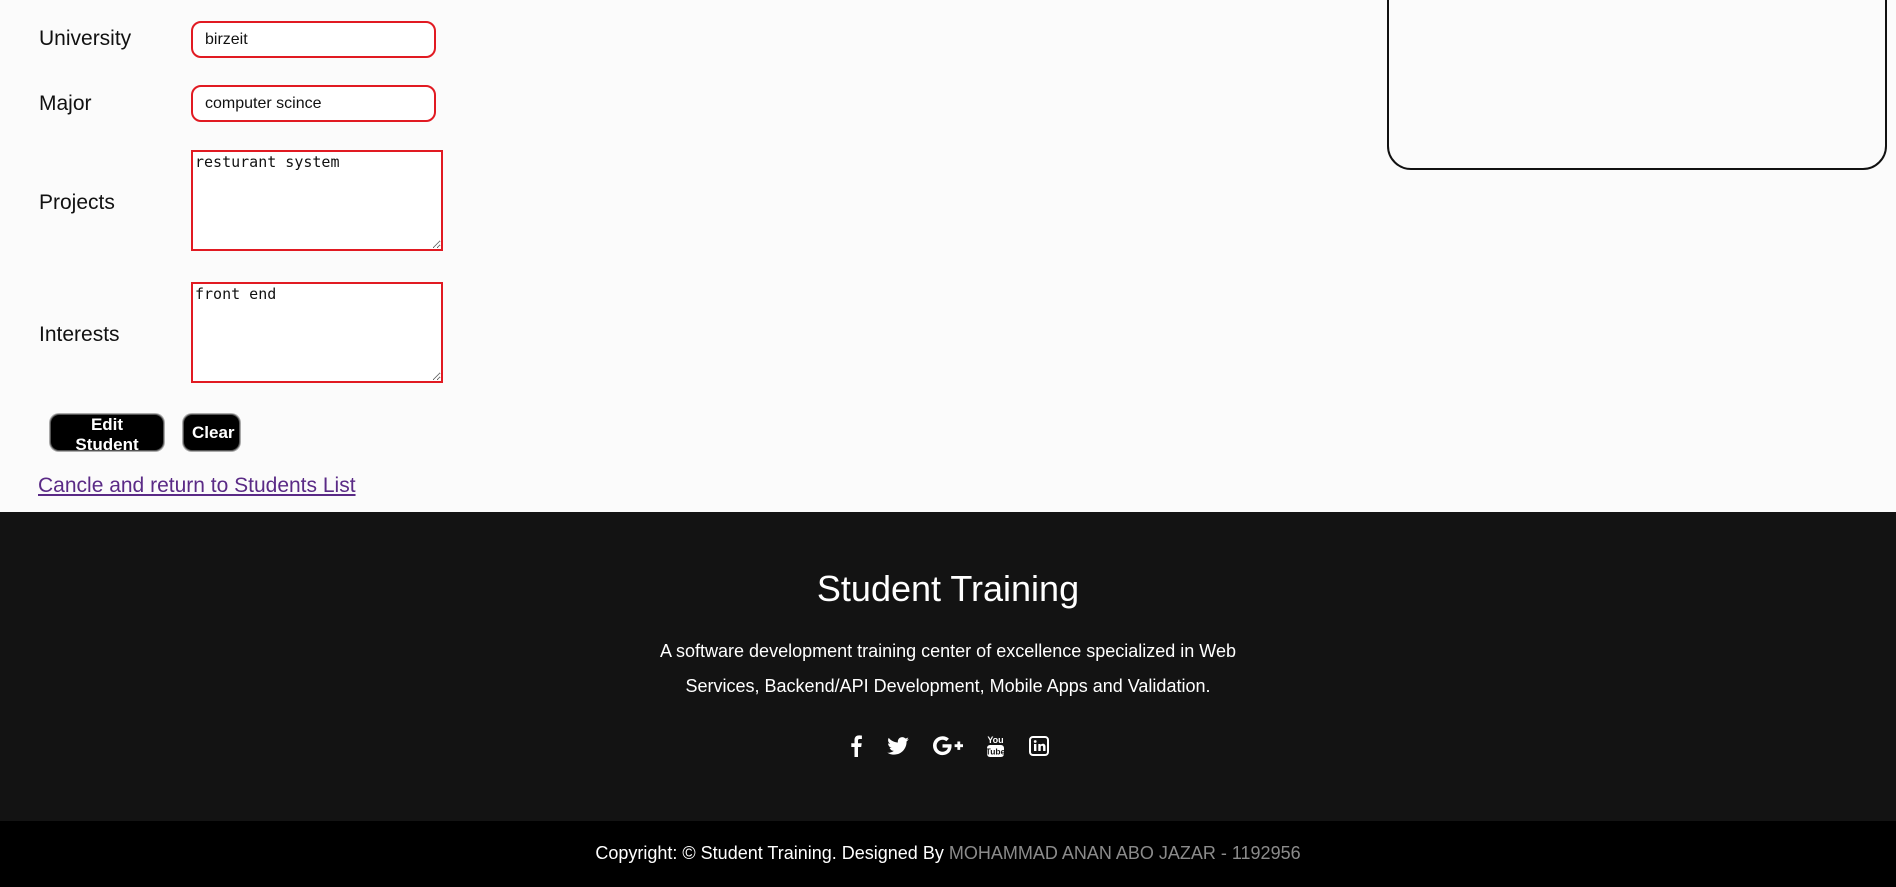 The image size is (1896, 887). I want to click on google-plus-icon, so click(948, 746).